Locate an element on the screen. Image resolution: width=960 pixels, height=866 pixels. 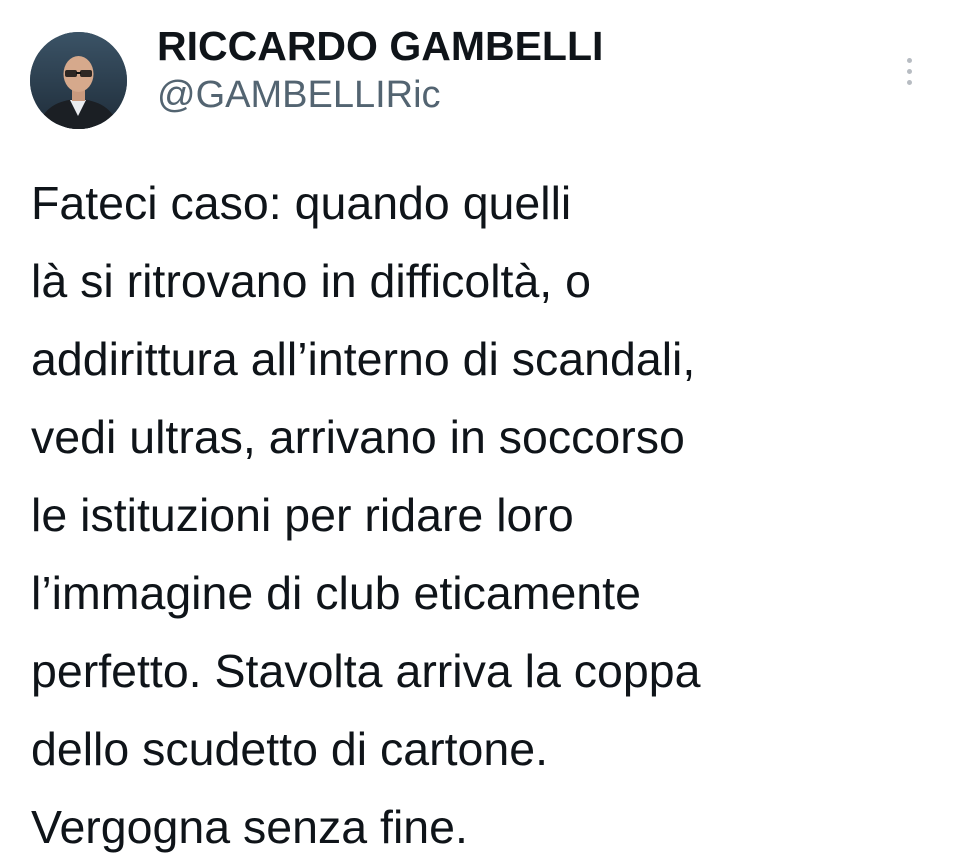
tweet-header: RICCARDO GAMBELLI @GAMBELLIRic is located at coordinates (380, 70).